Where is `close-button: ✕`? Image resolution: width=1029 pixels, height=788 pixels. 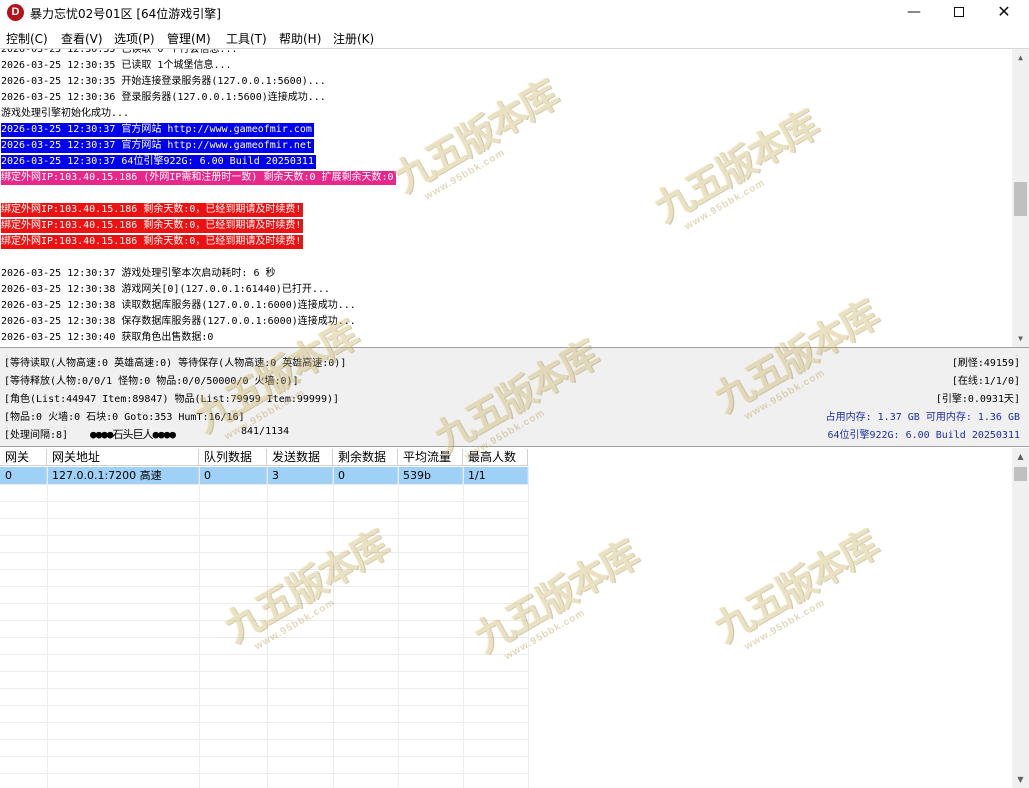
close-button: ✕ is located at coordinates (1004, 13).